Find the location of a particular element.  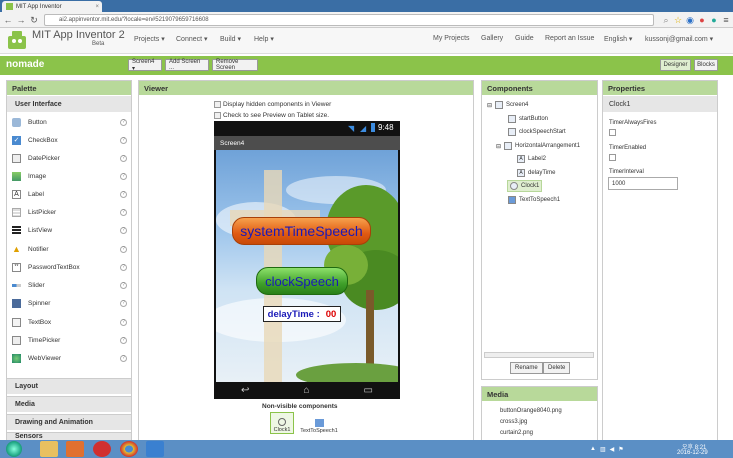

tree-item-clockspeechstart: clockSpeechStart is located at coordinates (537, 132).